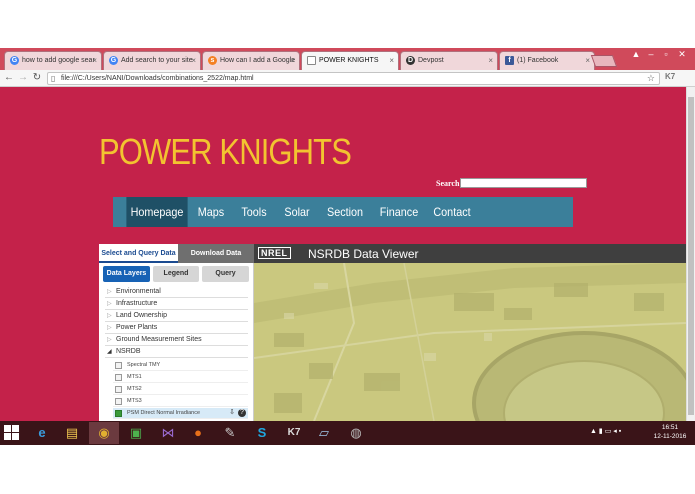 This screenshot has width=695, height=494. I want to click on subtab-legend: Legend, so click(176, 274).